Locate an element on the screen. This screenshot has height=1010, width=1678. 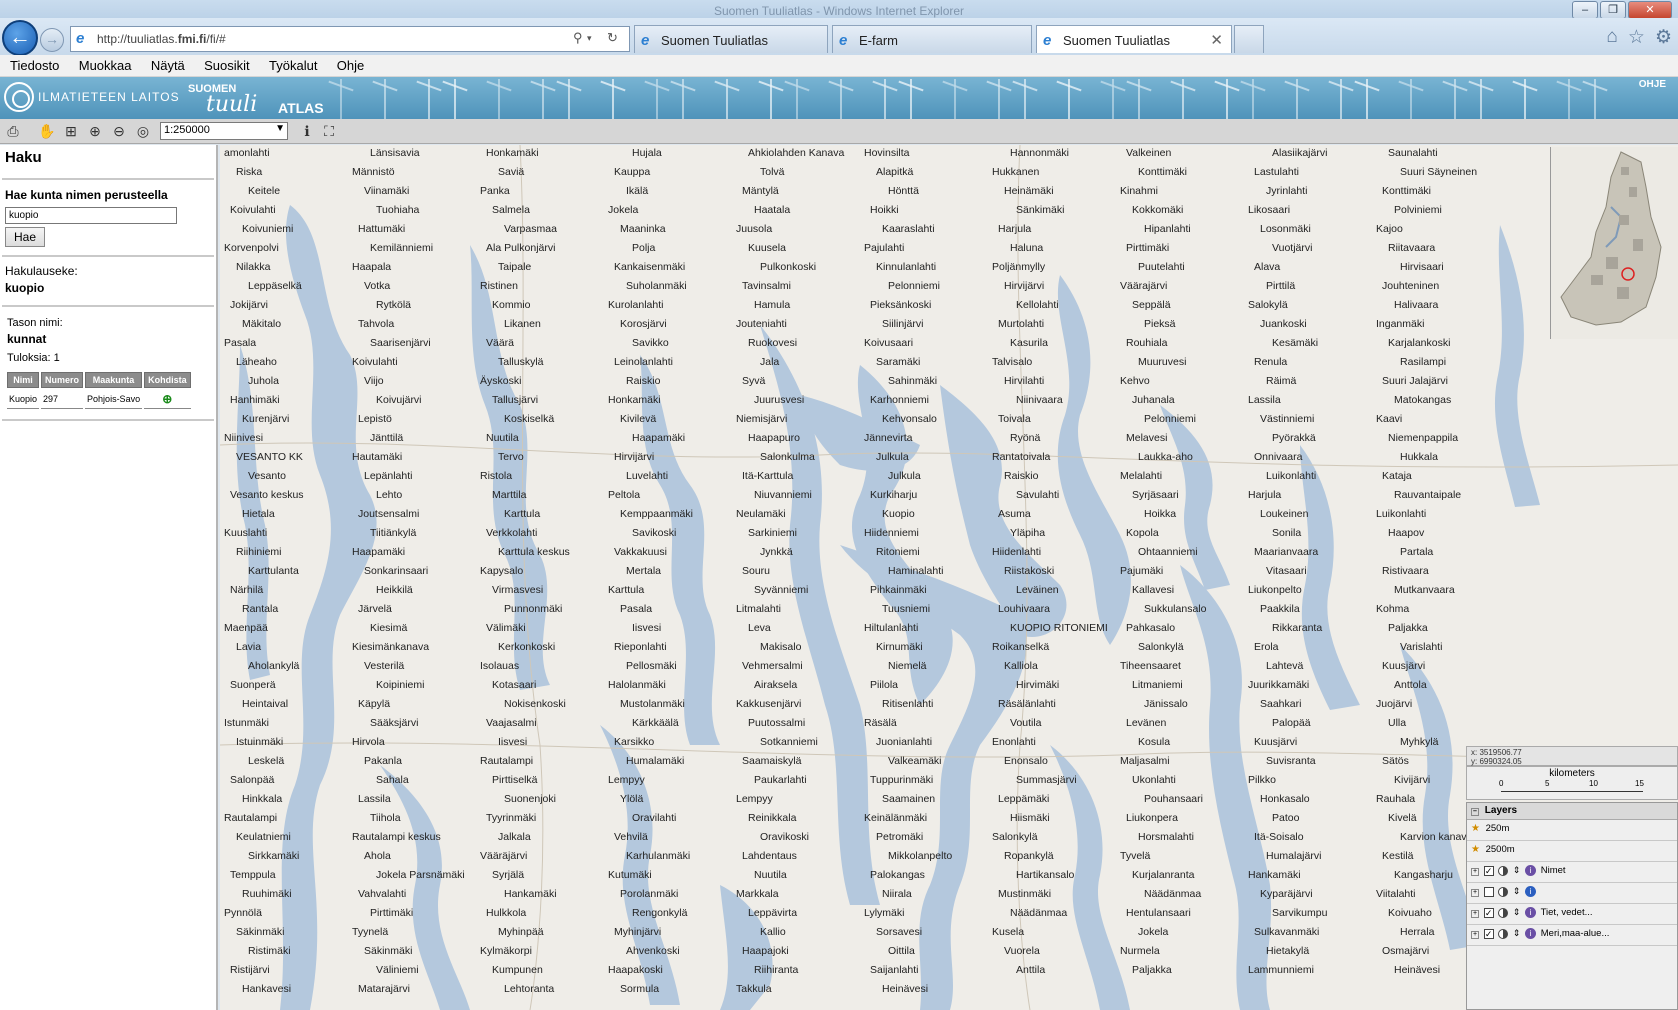
place-label: Salonpää is located at coordinates (252, 780).